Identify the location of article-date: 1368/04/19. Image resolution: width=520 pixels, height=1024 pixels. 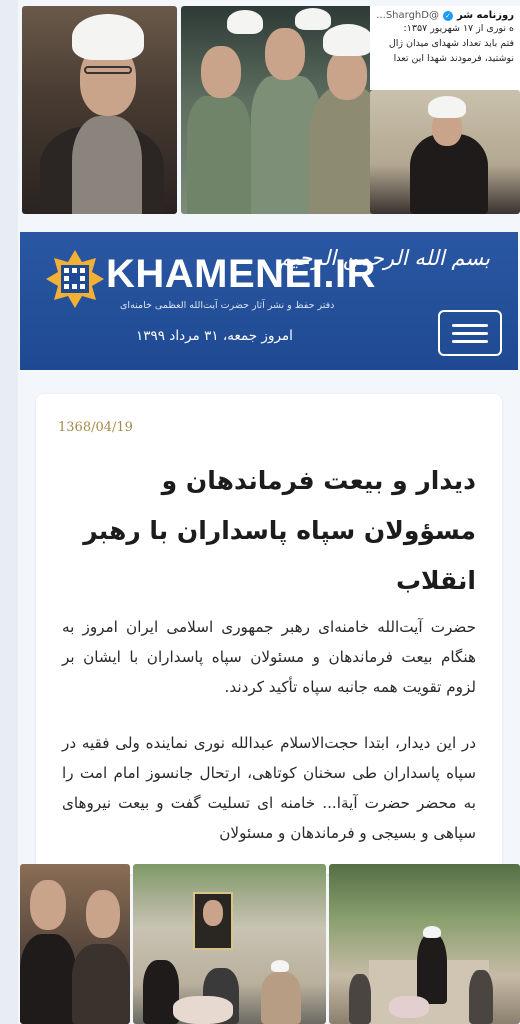
(95, 427).